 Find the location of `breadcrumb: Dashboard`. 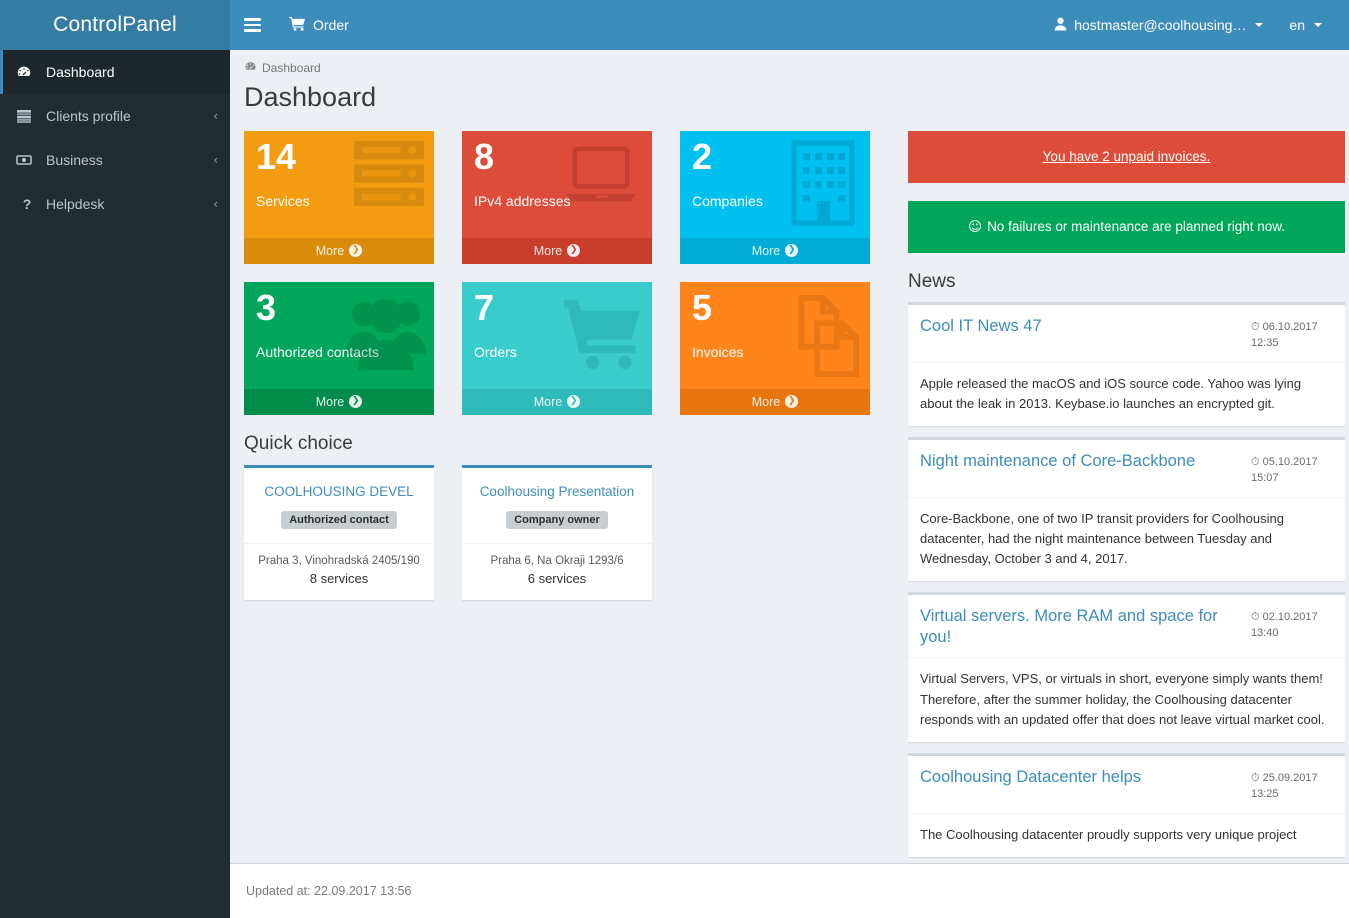

breadcrumb: Dashboard is located at coordinates (789, 62).